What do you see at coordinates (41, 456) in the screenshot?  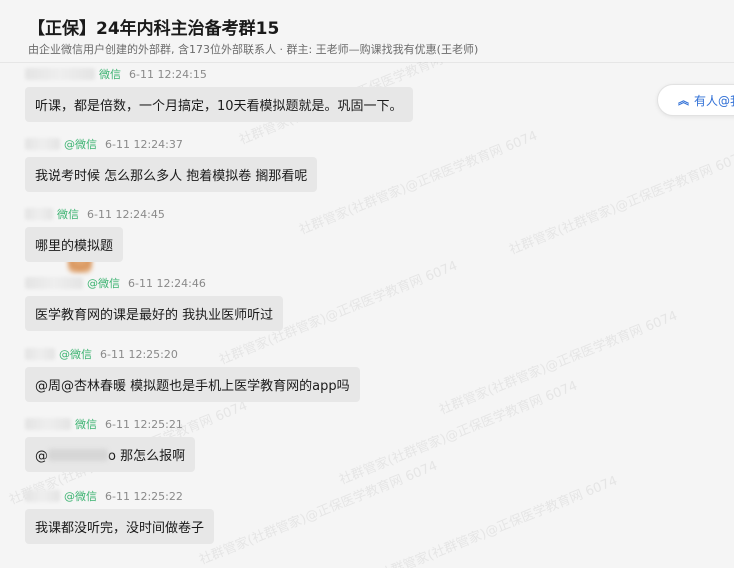 I see `mention-prefix: @` at bounding box center [41, 456].